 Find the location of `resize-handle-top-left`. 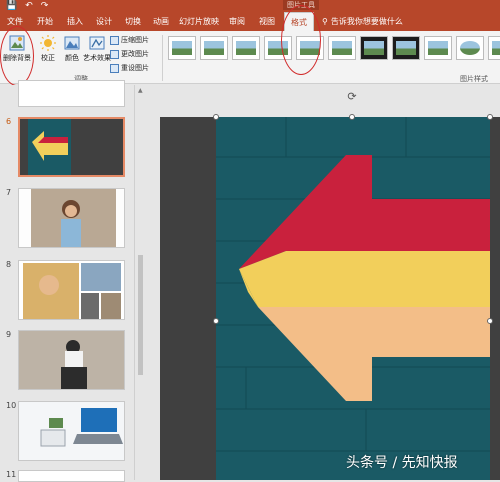

resize-handle-top-left is located at coordinates (216, 117).